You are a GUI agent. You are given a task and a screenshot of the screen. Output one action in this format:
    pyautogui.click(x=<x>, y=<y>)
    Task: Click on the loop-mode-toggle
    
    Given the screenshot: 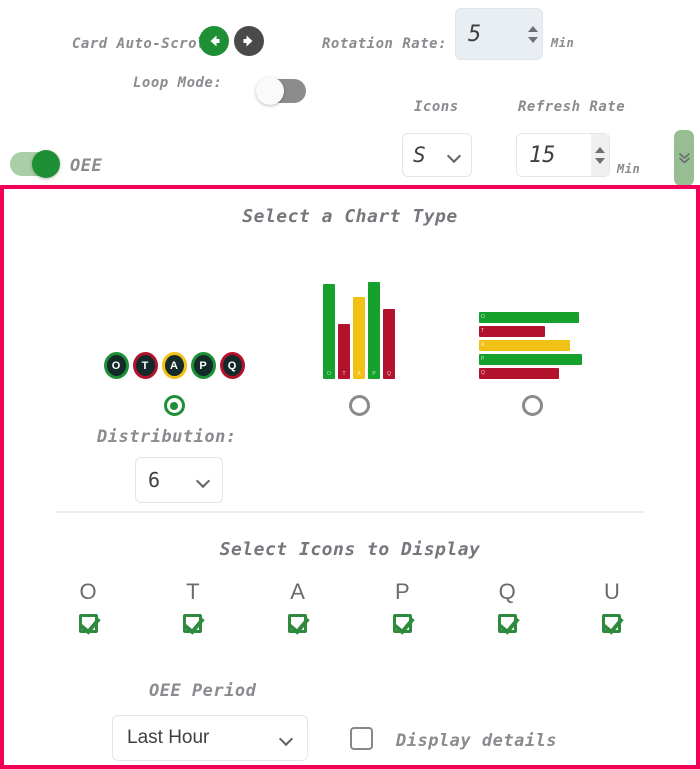 What is the action you would take?
    pyautogui.click(x=281, y=91)
    